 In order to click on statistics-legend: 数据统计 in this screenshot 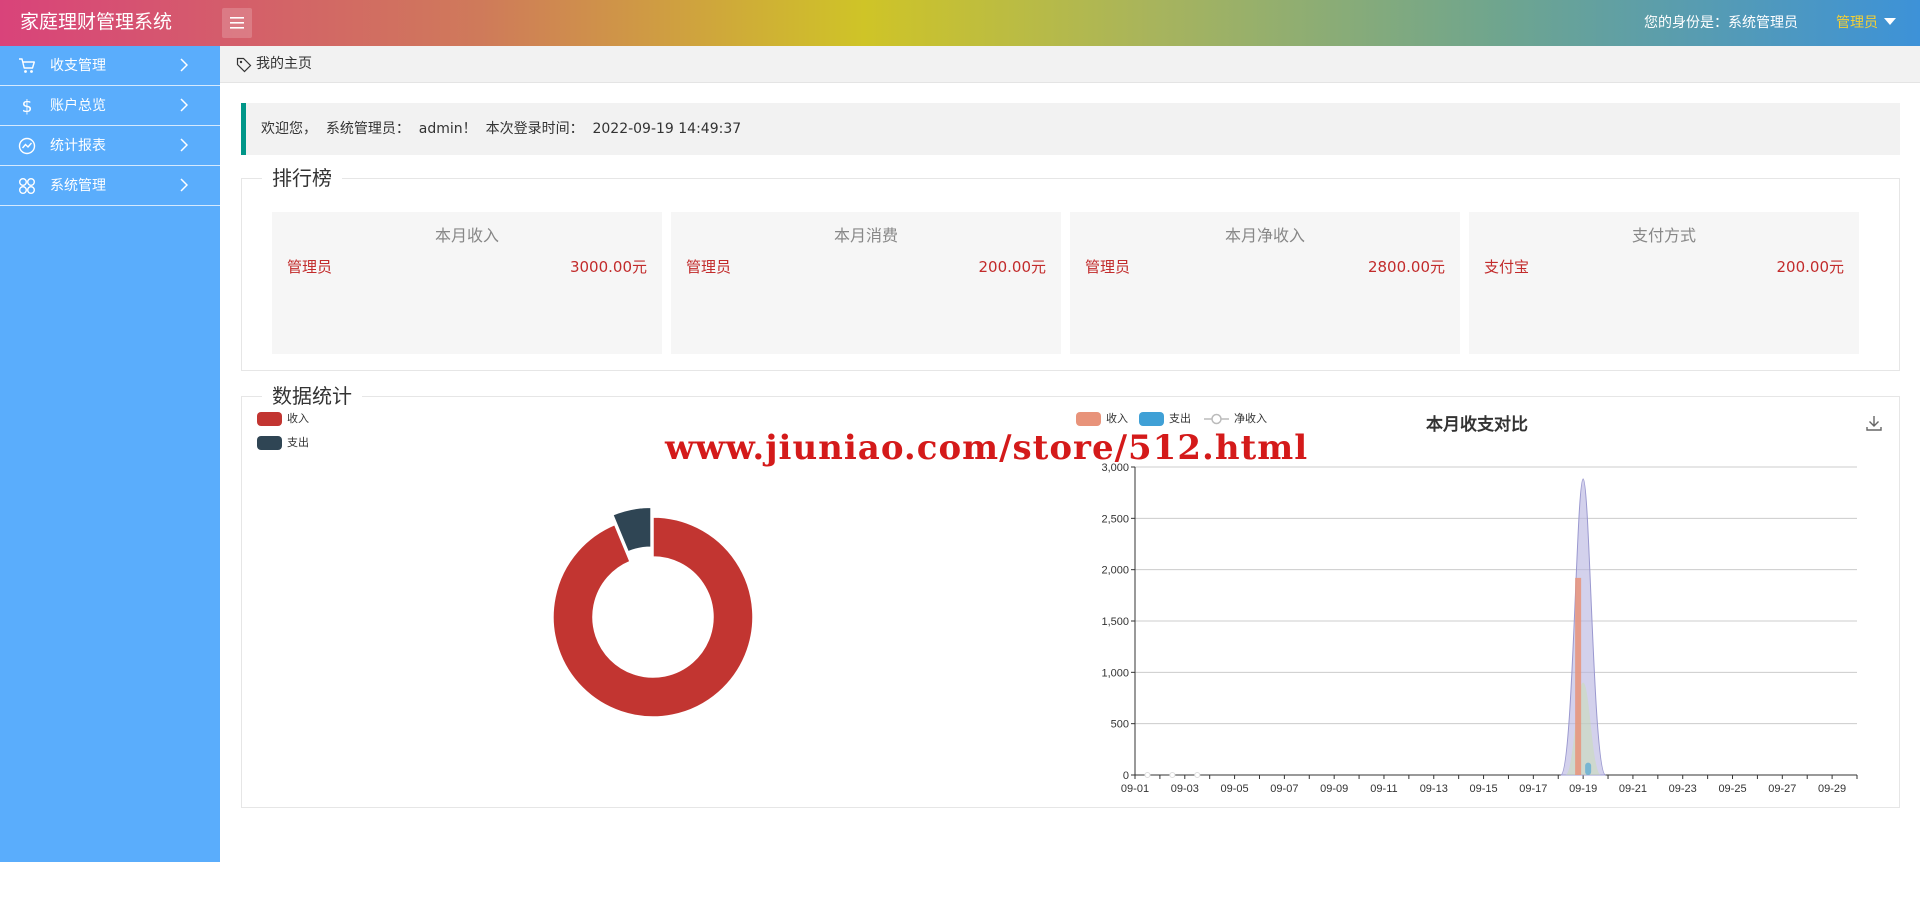, I will do `click(312, 396)`.